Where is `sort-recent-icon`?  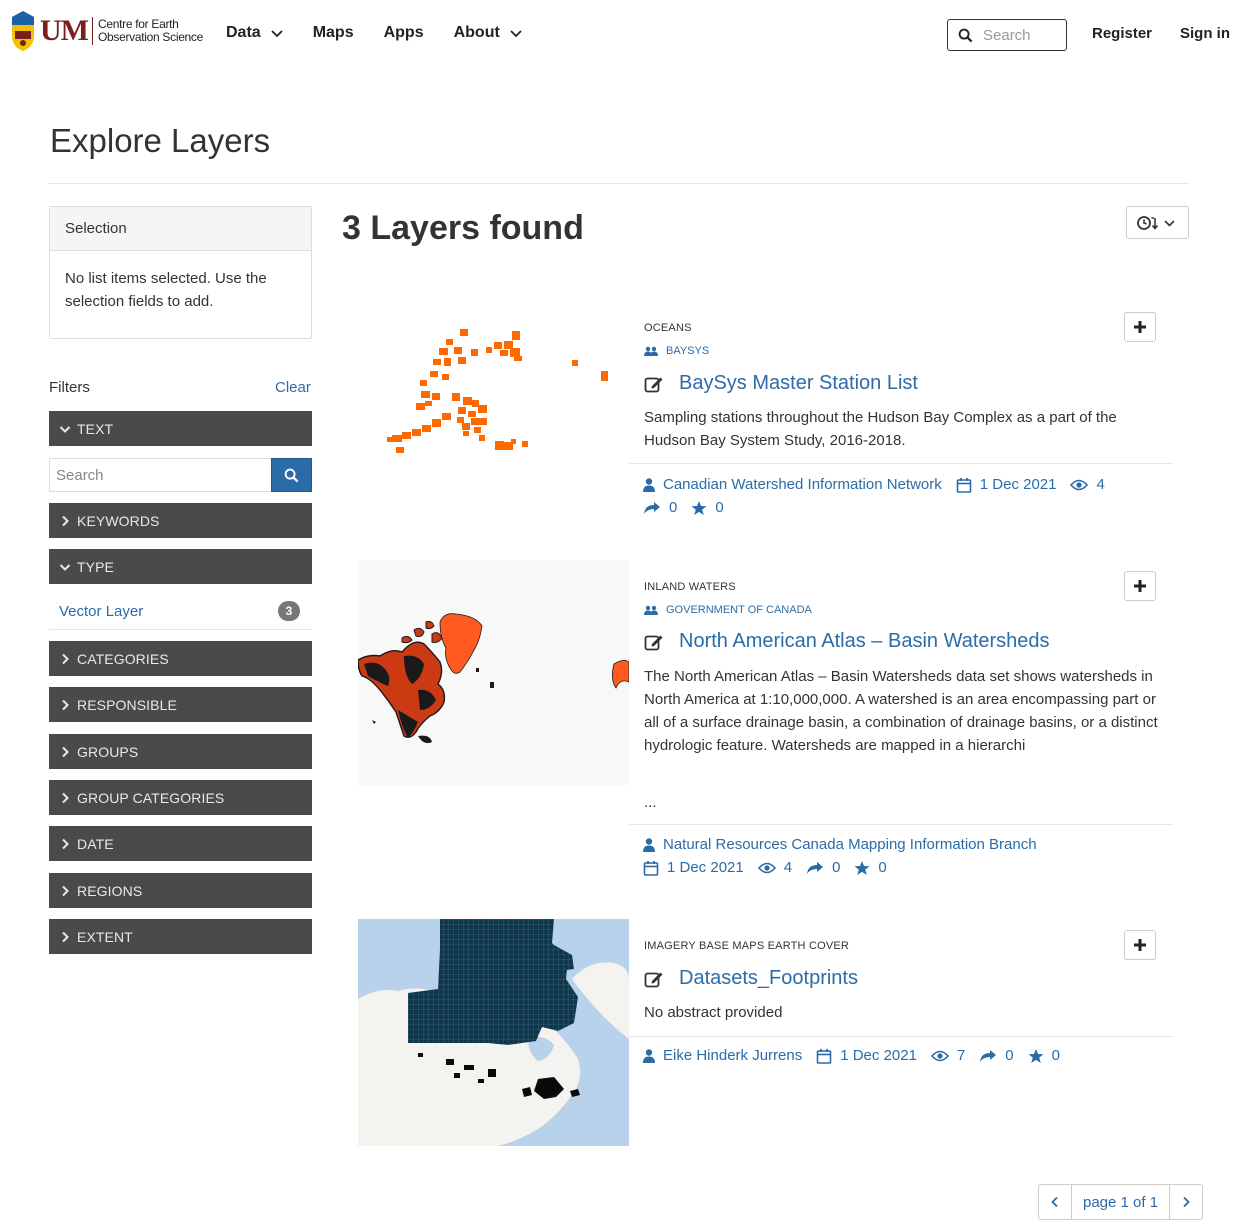 sort-recent-icon is located at coordinates (1155, 222).